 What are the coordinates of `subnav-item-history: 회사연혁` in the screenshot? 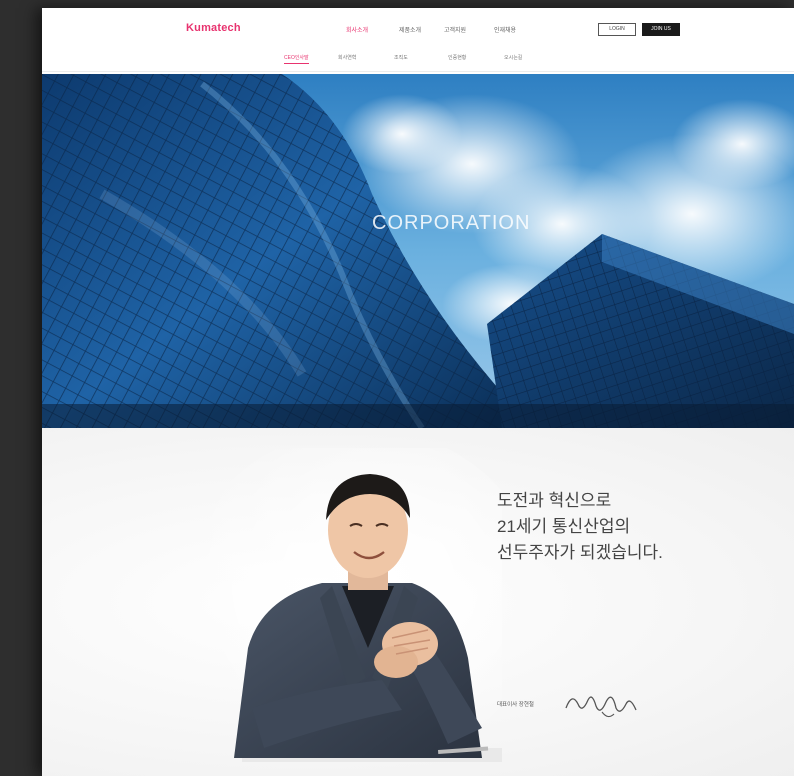 It's located at (347, 57).